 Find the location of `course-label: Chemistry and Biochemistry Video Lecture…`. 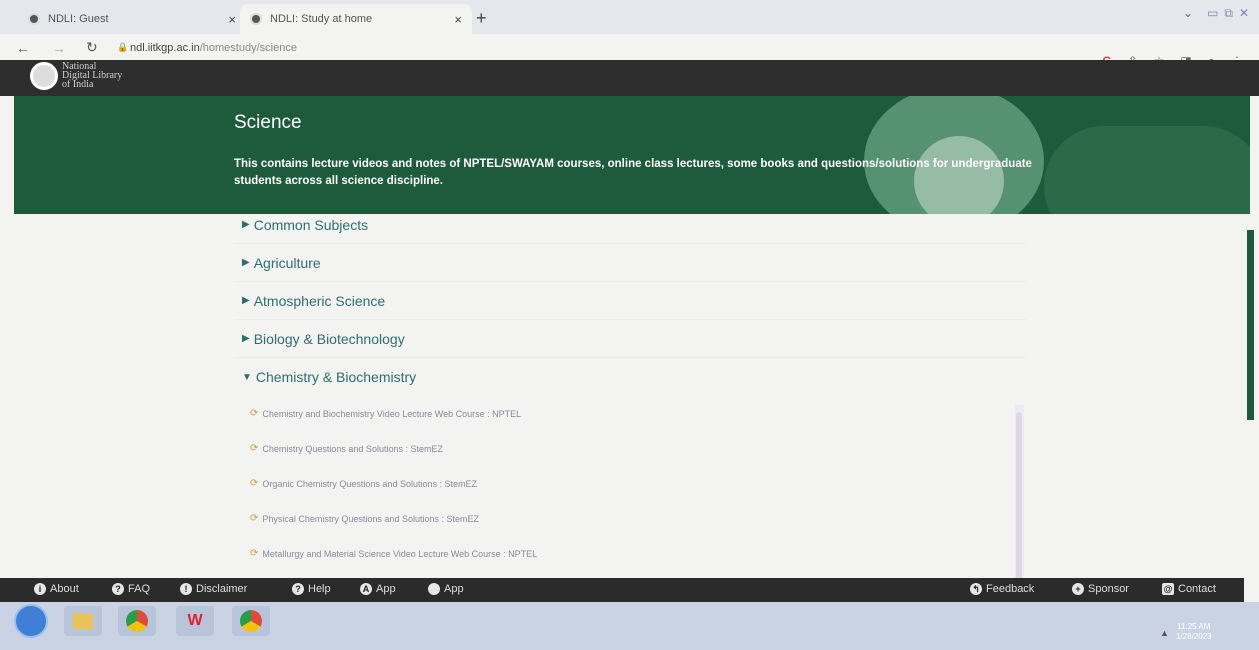

course-label: Chemistry and Biochemistry Video Lecture… is located at coordinates (392, 413).